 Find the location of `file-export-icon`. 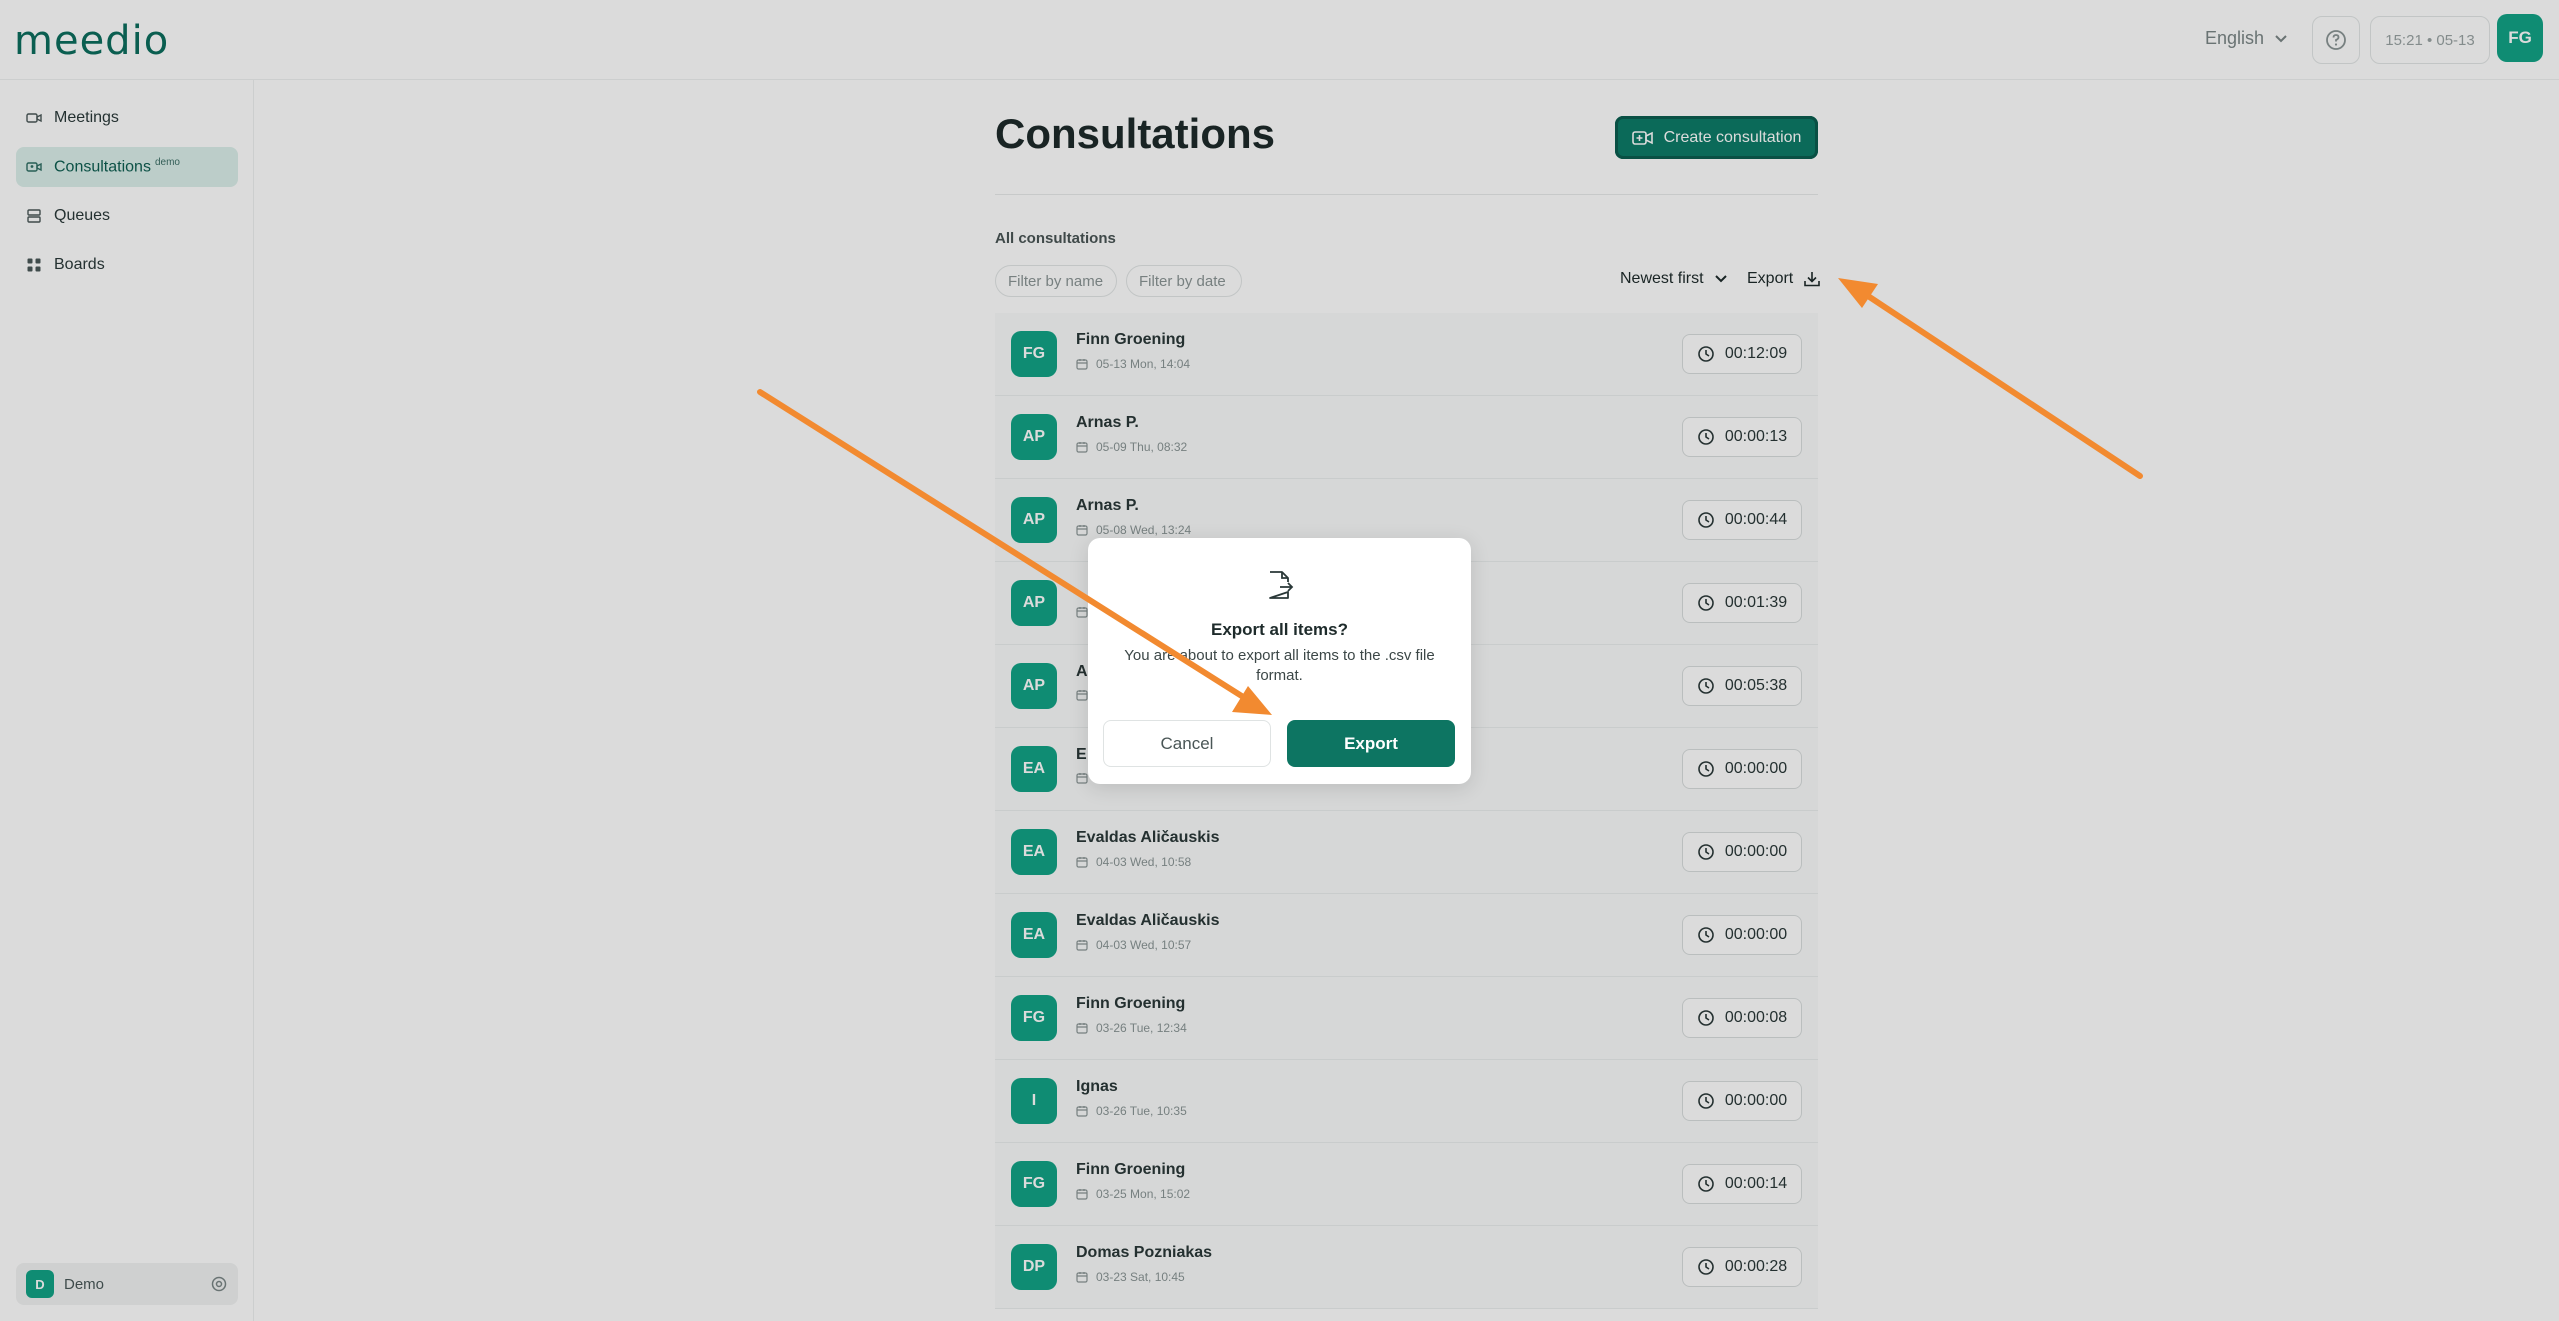

file-export-icon is located at coordinates (1281, 585).